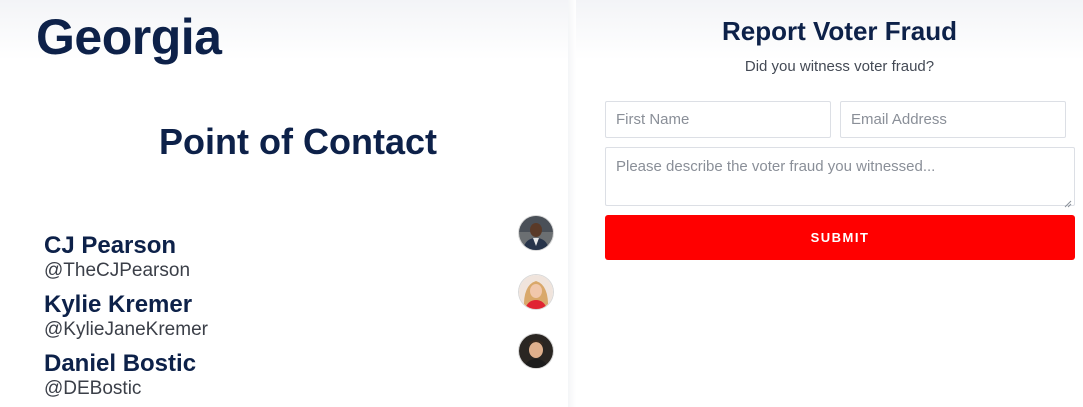 This screenshot has width=1083, height=407. What do you see at coordinates (110, 245) in the screenshot?
I see `contact-name: CJ Pearson` at bounding box center [110, 245].